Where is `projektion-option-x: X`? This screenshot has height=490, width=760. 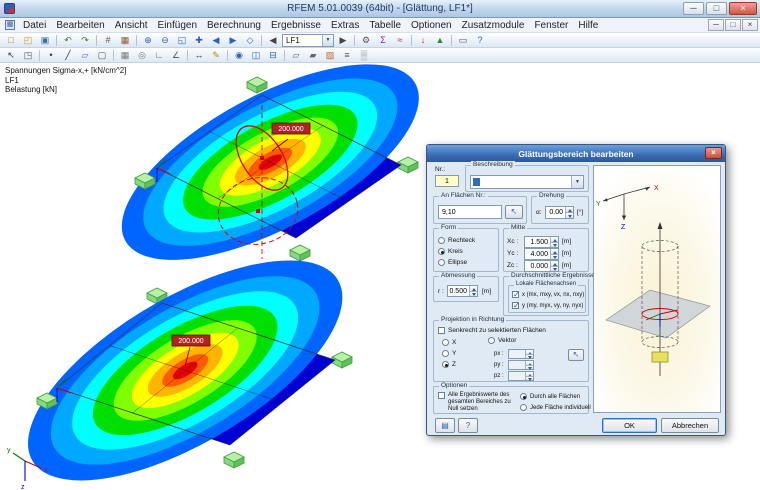
projektion-option-x: X is located at coordinates (449, 342).